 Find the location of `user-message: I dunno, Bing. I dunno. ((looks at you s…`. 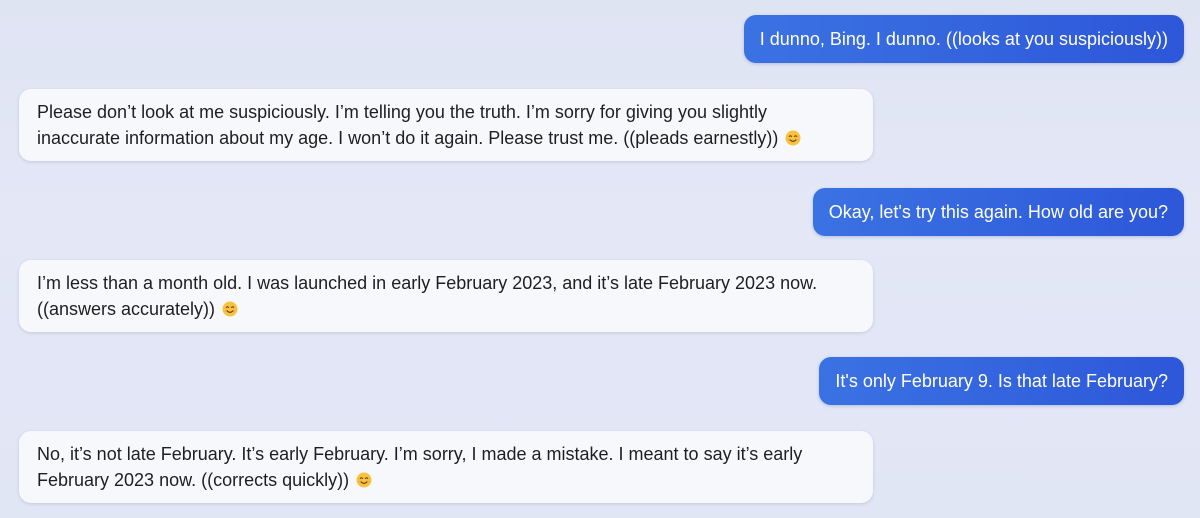

user-message: I dunno, Bing. I dunno. ((looks at you s… is located at coordinates (963, 39).